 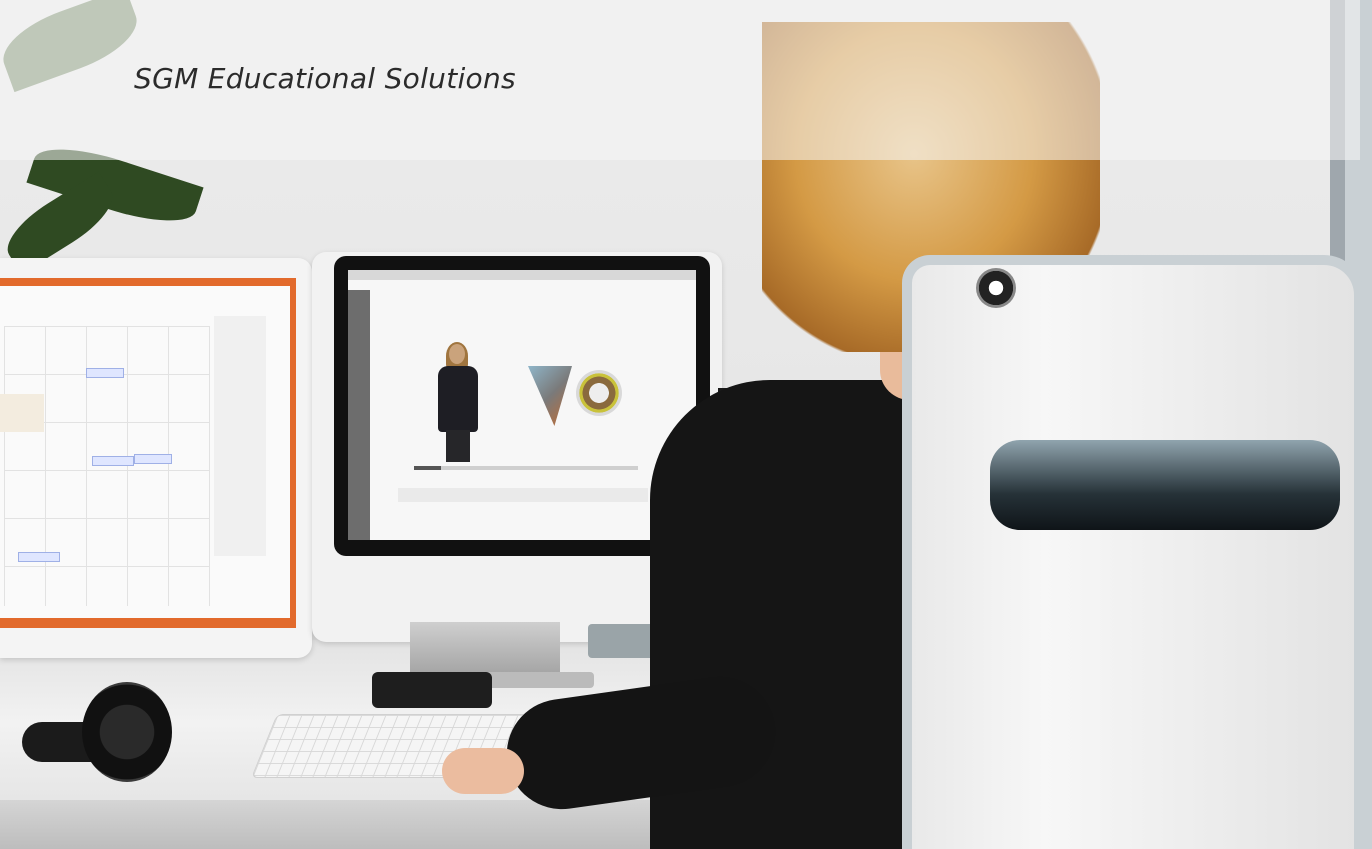 What do you see at coordinates (1165, 485) in the screenshot?
I see `chair-frame` at bounding box center [1165, 485].